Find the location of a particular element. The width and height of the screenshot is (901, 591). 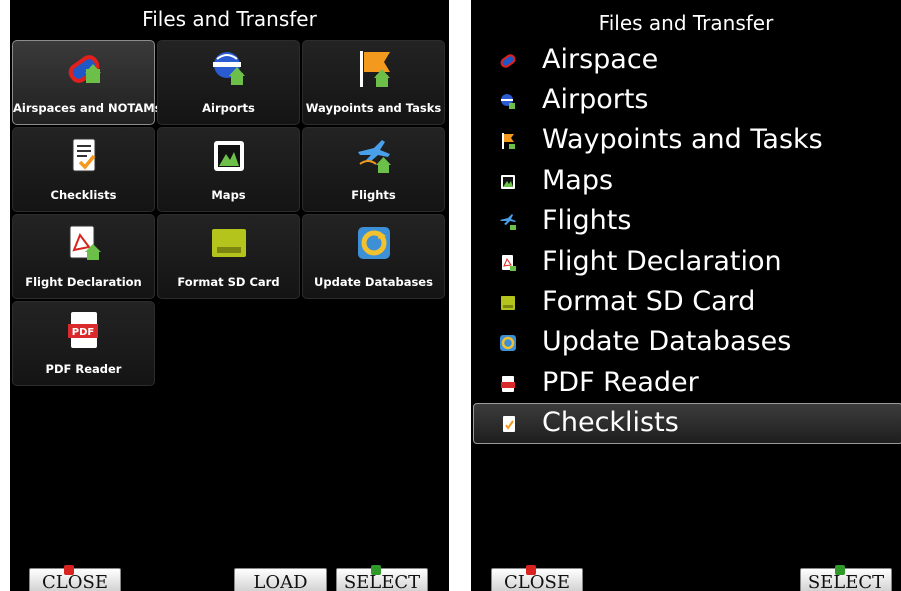

tile-label: PDF Reader is located at coordinates (83, 369).